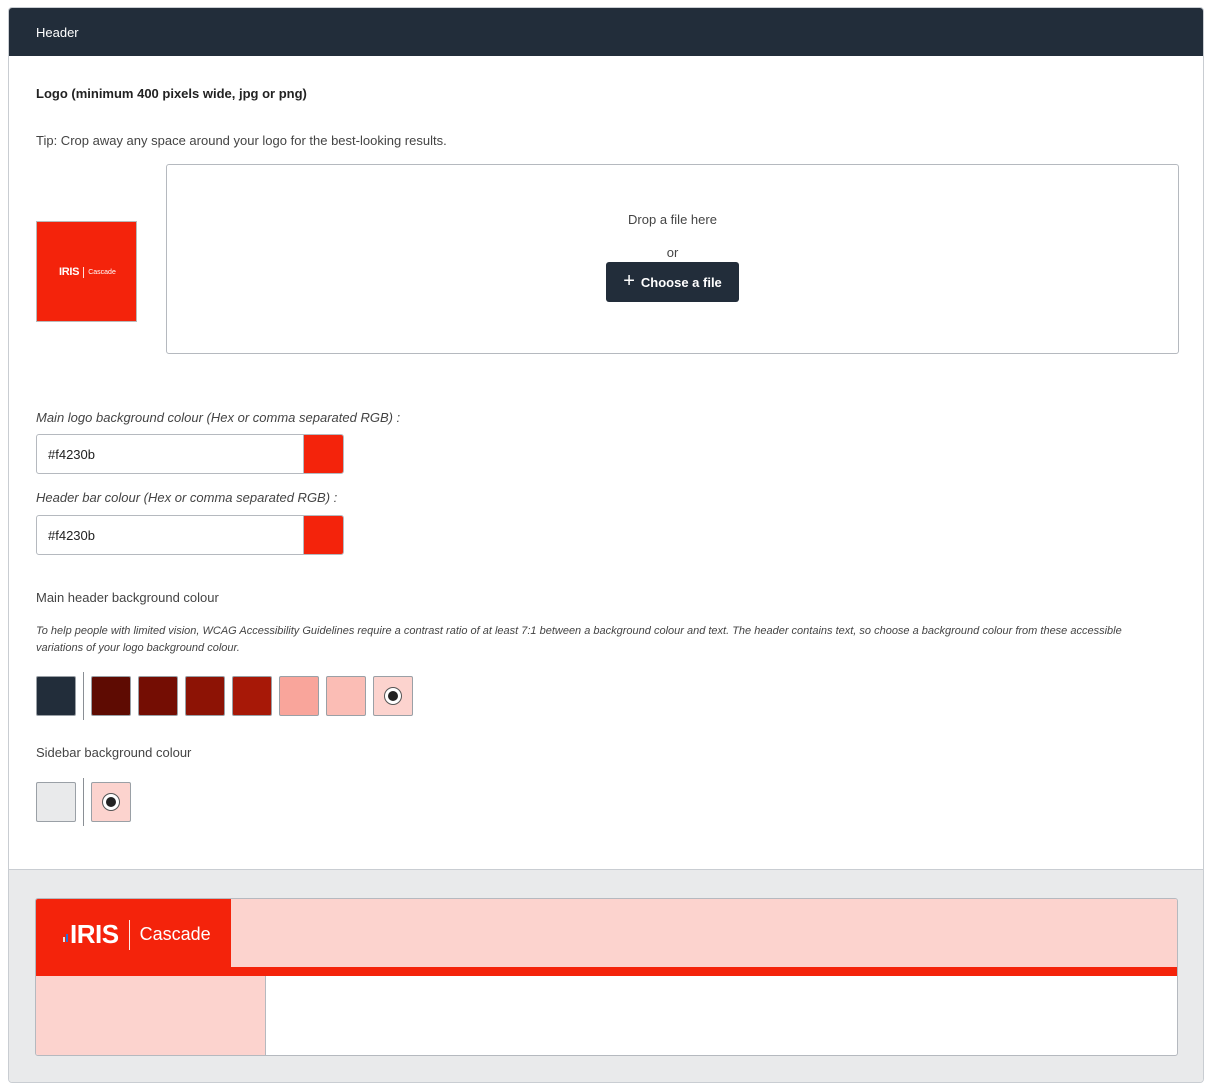  What do you see at coordinates (94, 934) in the screenshot?
I see `preview-brand-text: IRIS` at bounding box center [94, 934].